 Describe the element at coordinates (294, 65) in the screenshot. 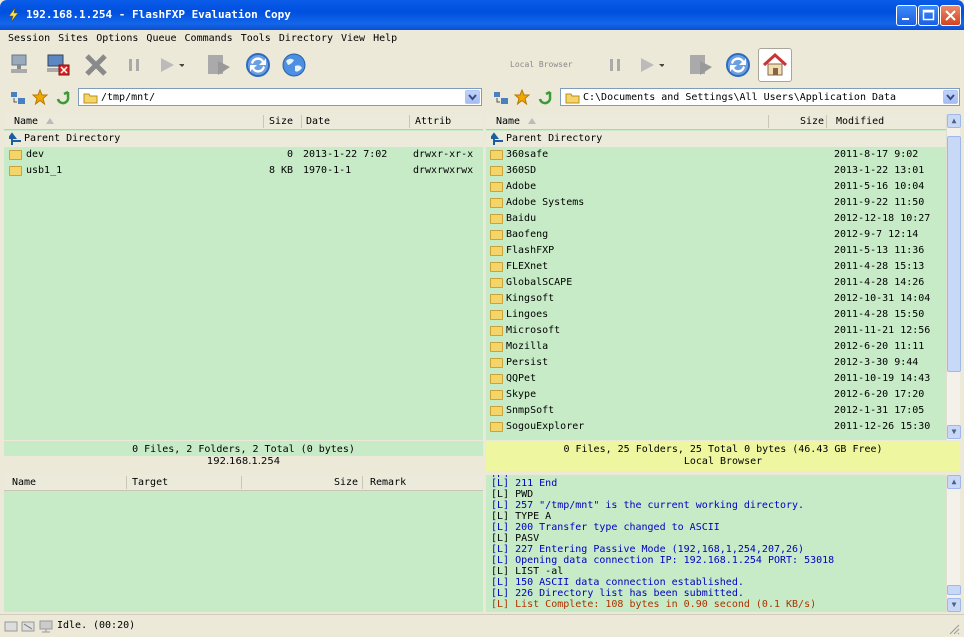

I see `site-browser-button` at that location.